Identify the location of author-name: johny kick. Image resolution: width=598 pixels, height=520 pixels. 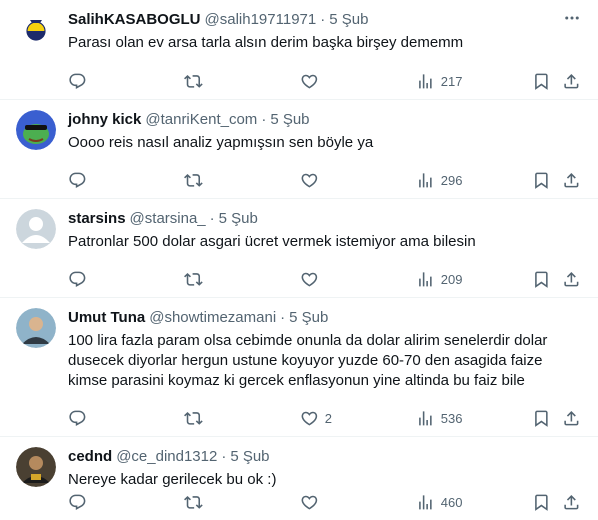
(104, 120).